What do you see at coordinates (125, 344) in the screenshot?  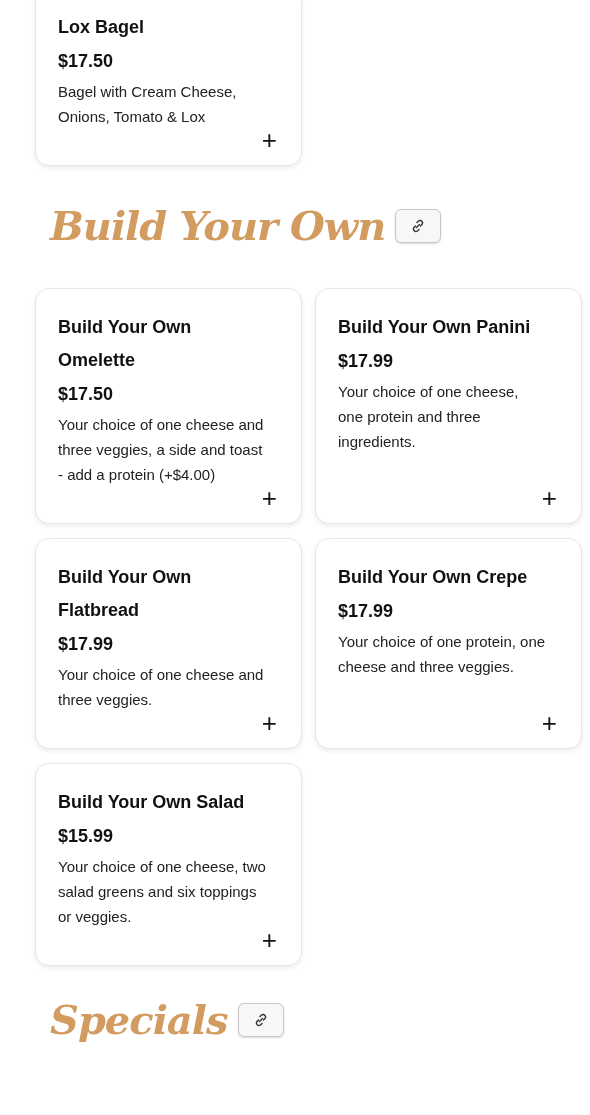 I see `item-name: Build Your Own Omelette` at bounding box center [125, 344].